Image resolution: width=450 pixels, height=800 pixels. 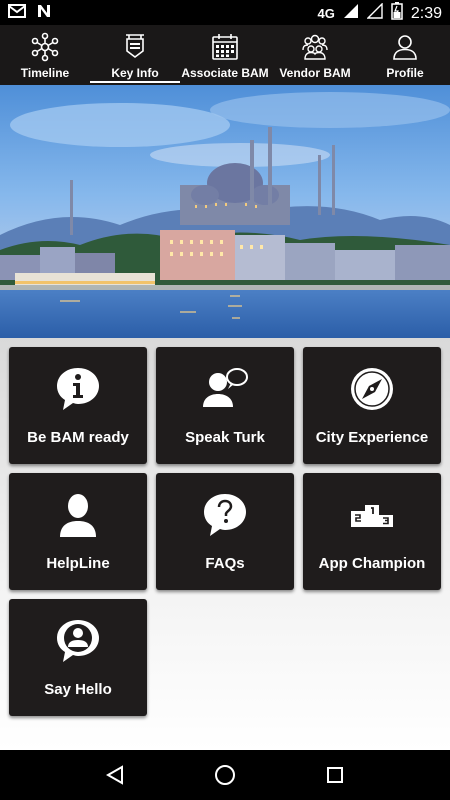 I want to click on status-bar: 4G 2:39, so click(x=225, y=12).